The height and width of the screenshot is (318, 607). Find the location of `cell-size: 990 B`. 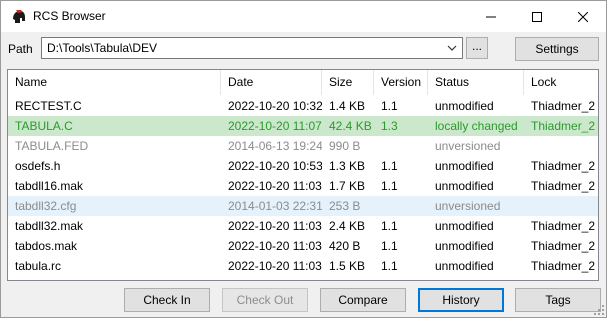

cell-size: 990 B is located at coordinates (345, 146).